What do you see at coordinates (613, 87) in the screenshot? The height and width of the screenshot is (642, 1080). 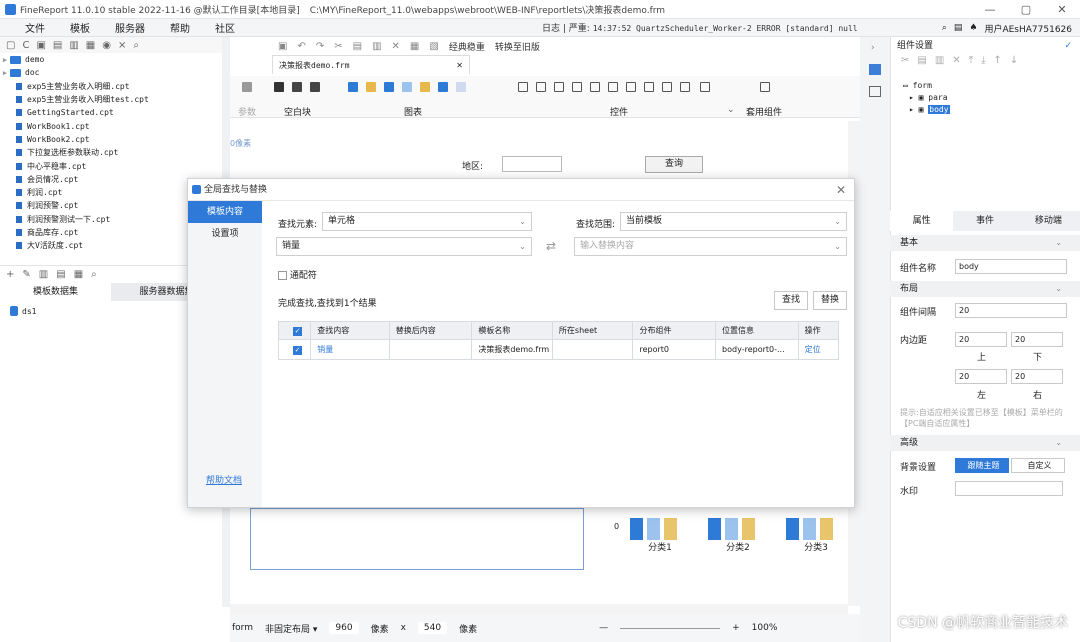 I see `list-widget-icon` at bounding box center [613, 87].